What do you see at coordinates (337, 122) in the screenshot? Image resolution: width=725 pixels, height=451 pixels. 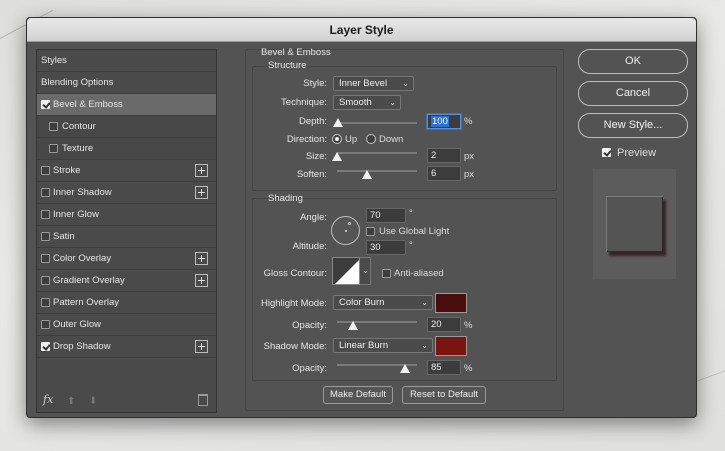 I see `depth-slider-thumb` at bounding box center [337, 122].